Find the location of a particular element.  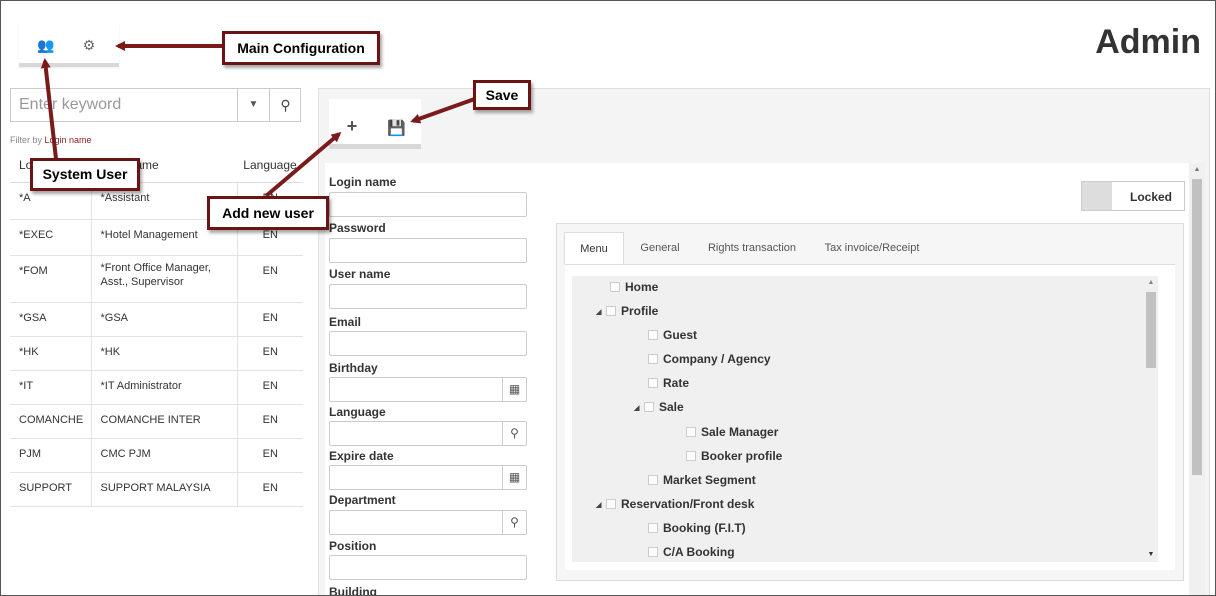

save-icon: 💾 is located at coordinates (396, 128).